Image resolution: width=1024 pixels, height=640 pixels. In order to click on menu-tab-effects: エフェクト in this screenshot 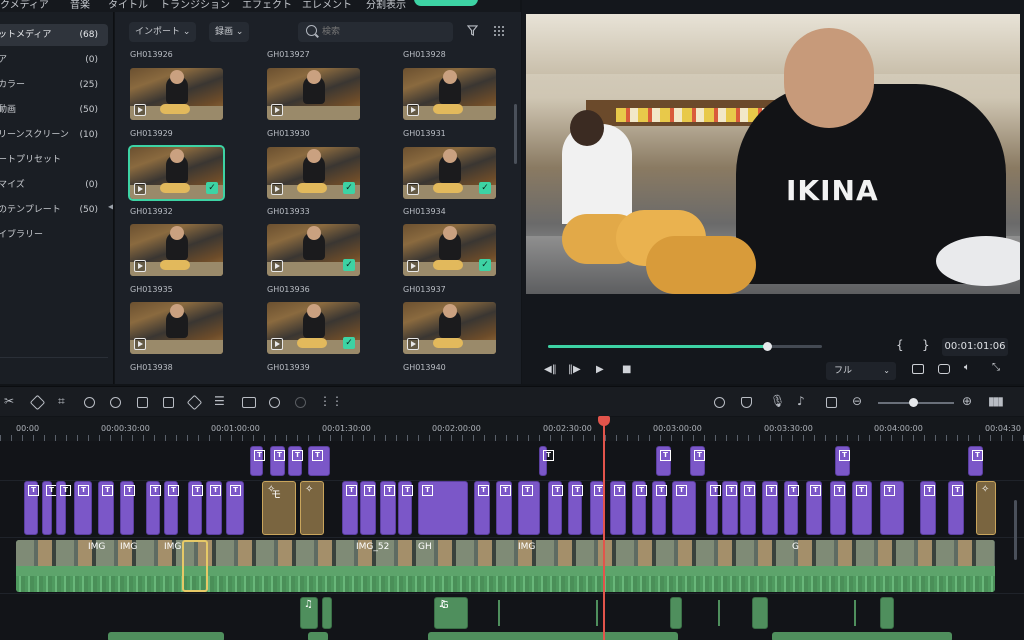, I will do `click(267, 5)`.